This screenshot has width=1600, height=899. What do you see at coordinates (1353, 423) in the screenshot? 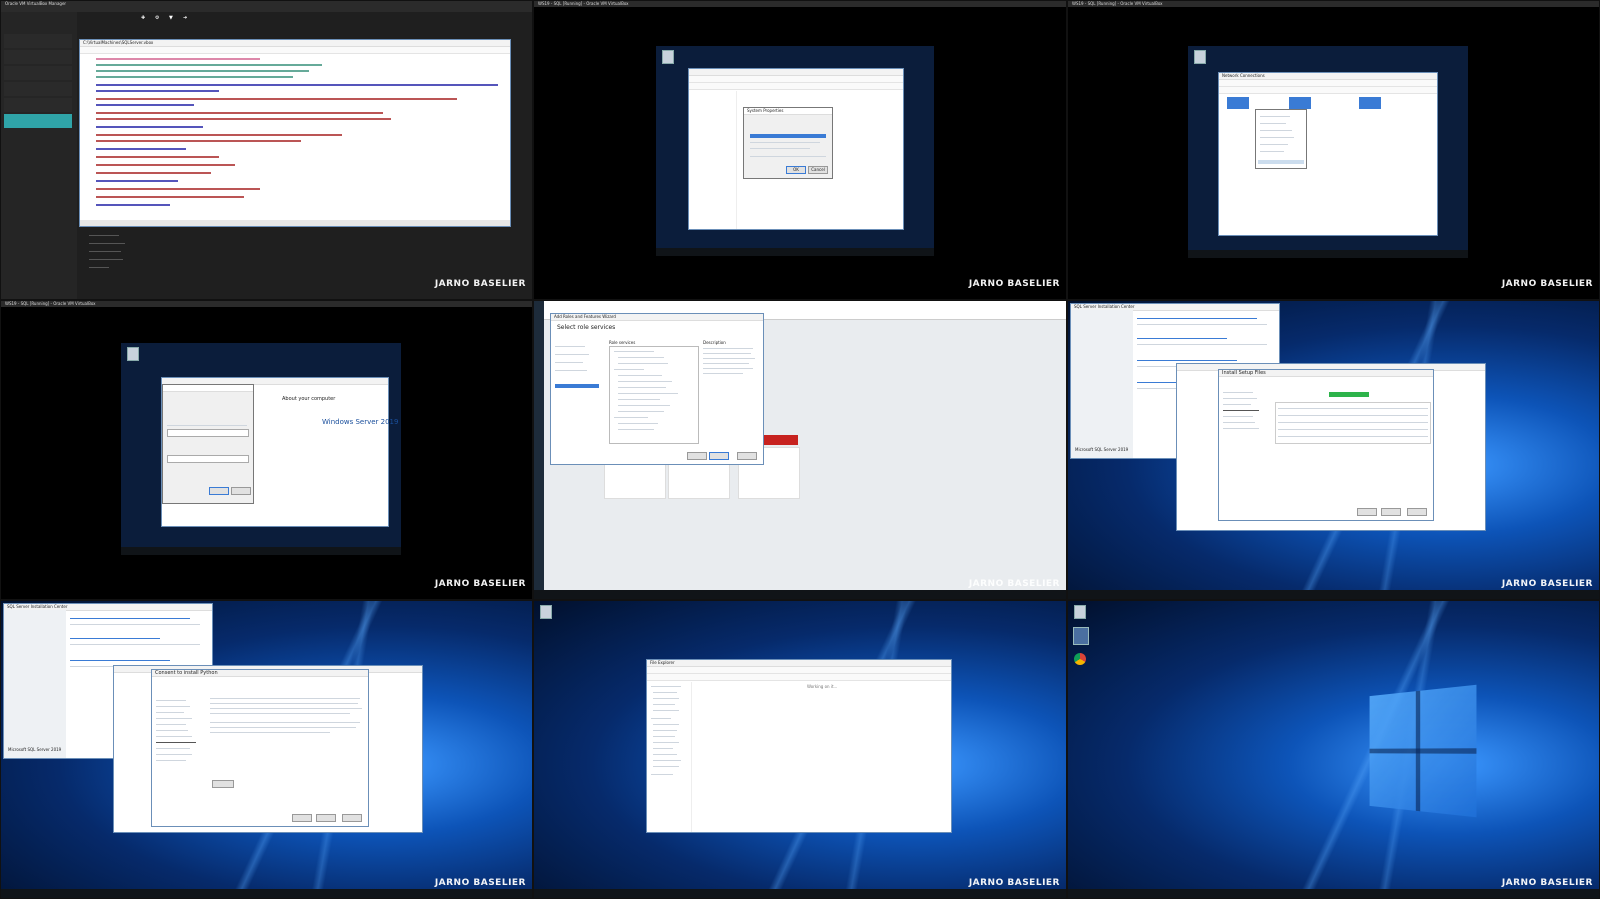
I see `setup-task-table` at bounding box center [1353, 423].